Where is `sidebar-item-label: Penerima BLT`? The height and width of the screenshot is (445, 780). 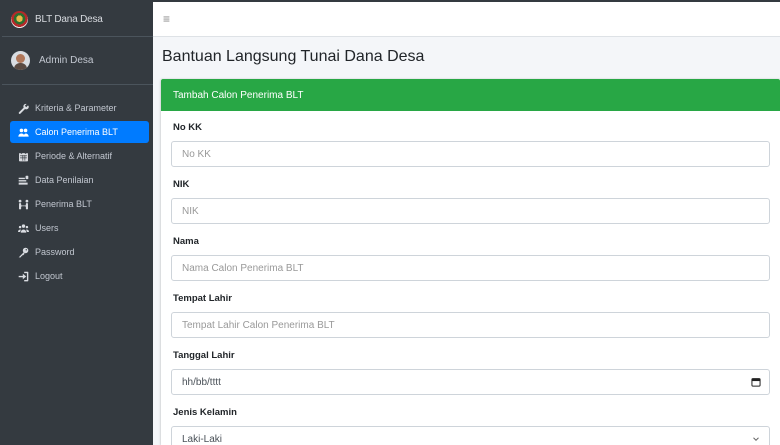
sidebar-item-label: Penerima BLT is located at coordinates (63, 204).